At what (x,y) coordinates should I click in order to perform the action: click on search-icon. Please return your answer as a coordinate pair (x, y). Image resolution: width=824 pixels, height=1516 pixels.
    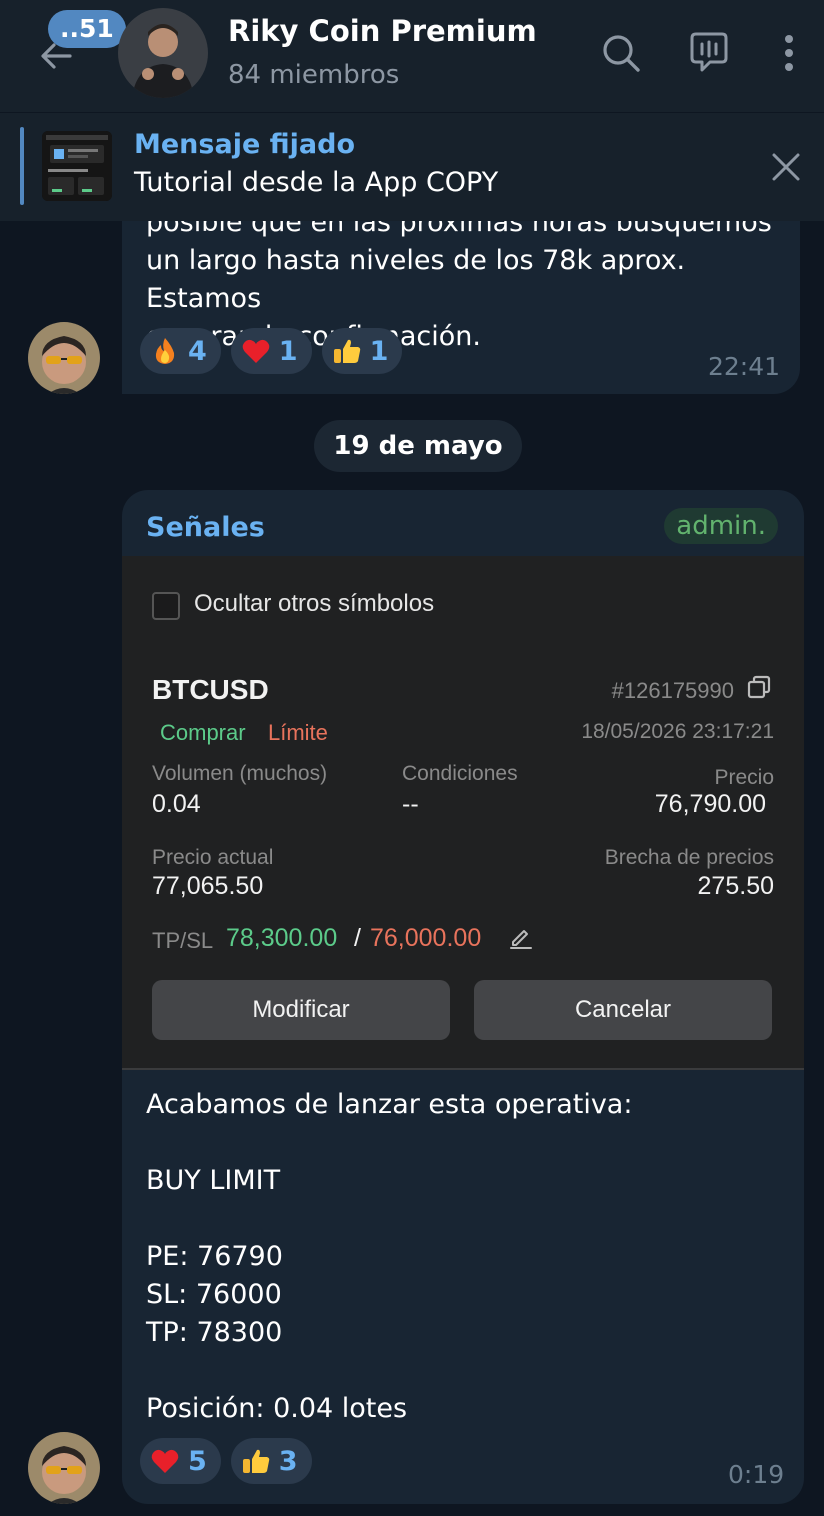
    Looking at the image, I should click on (621, 53).